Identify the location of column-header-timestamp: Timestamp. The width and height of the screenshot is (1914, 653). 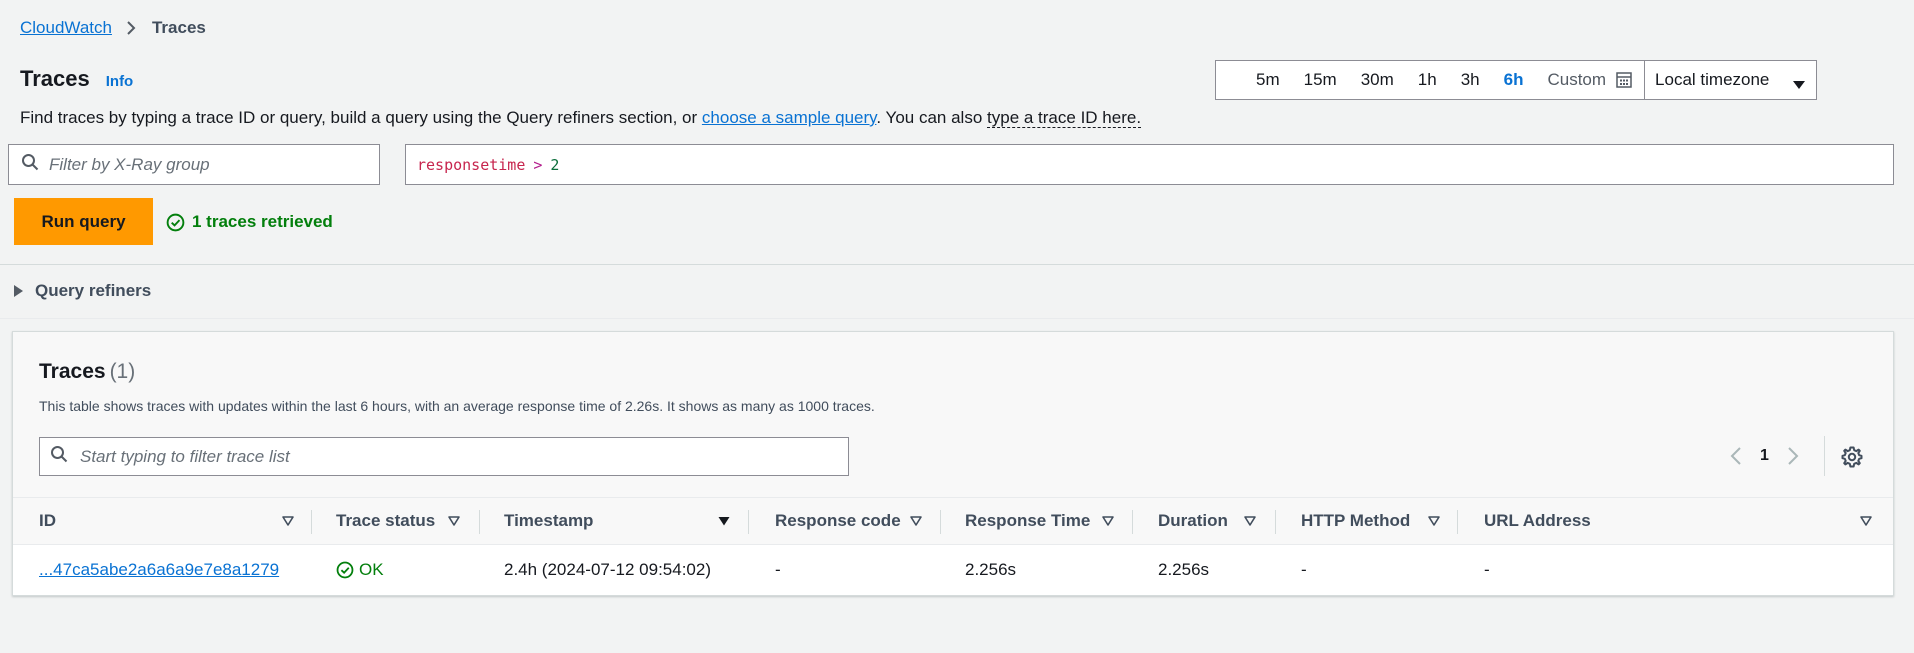
(548, 521).